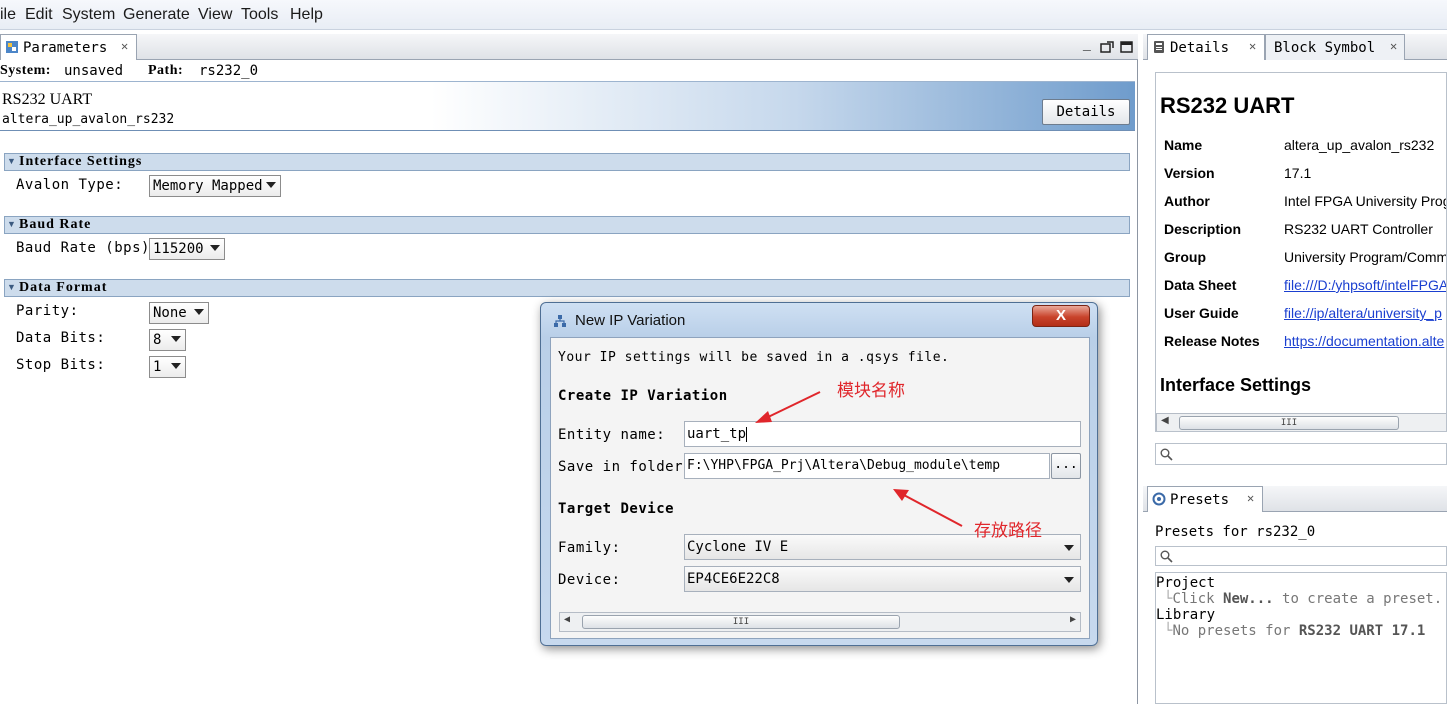 The image size is (1447, 704). I want to click on annotation-module-name: 模块名称, so click(871, 390).